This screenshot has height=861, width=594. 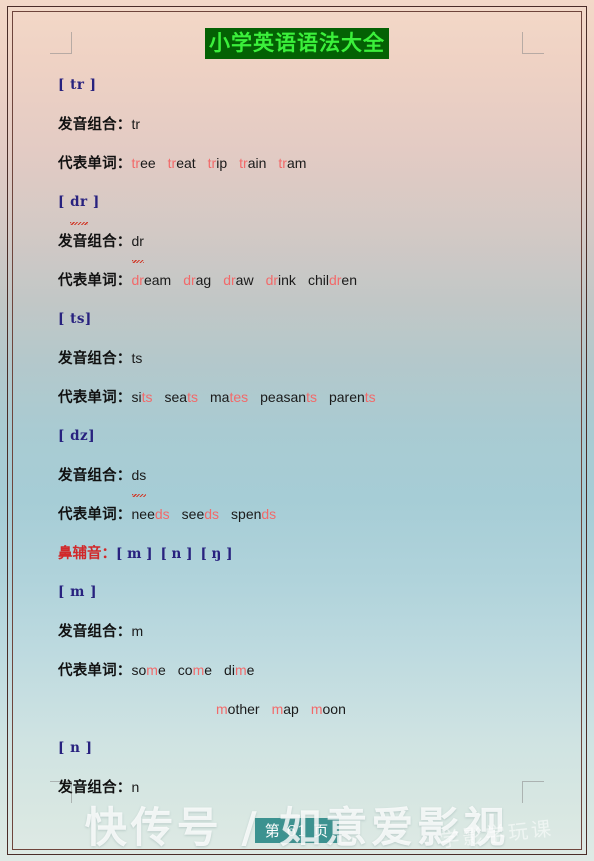 I want to click on pronunciation-row: 发音组合：tr, so click(x=311, y=124).